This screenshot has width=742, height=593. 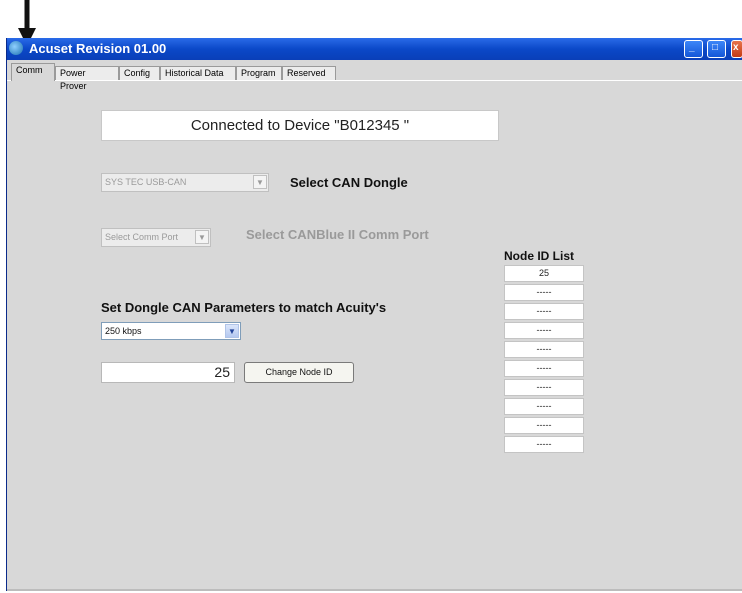 I want to click on close-button: x, so click(x=736, y=49).